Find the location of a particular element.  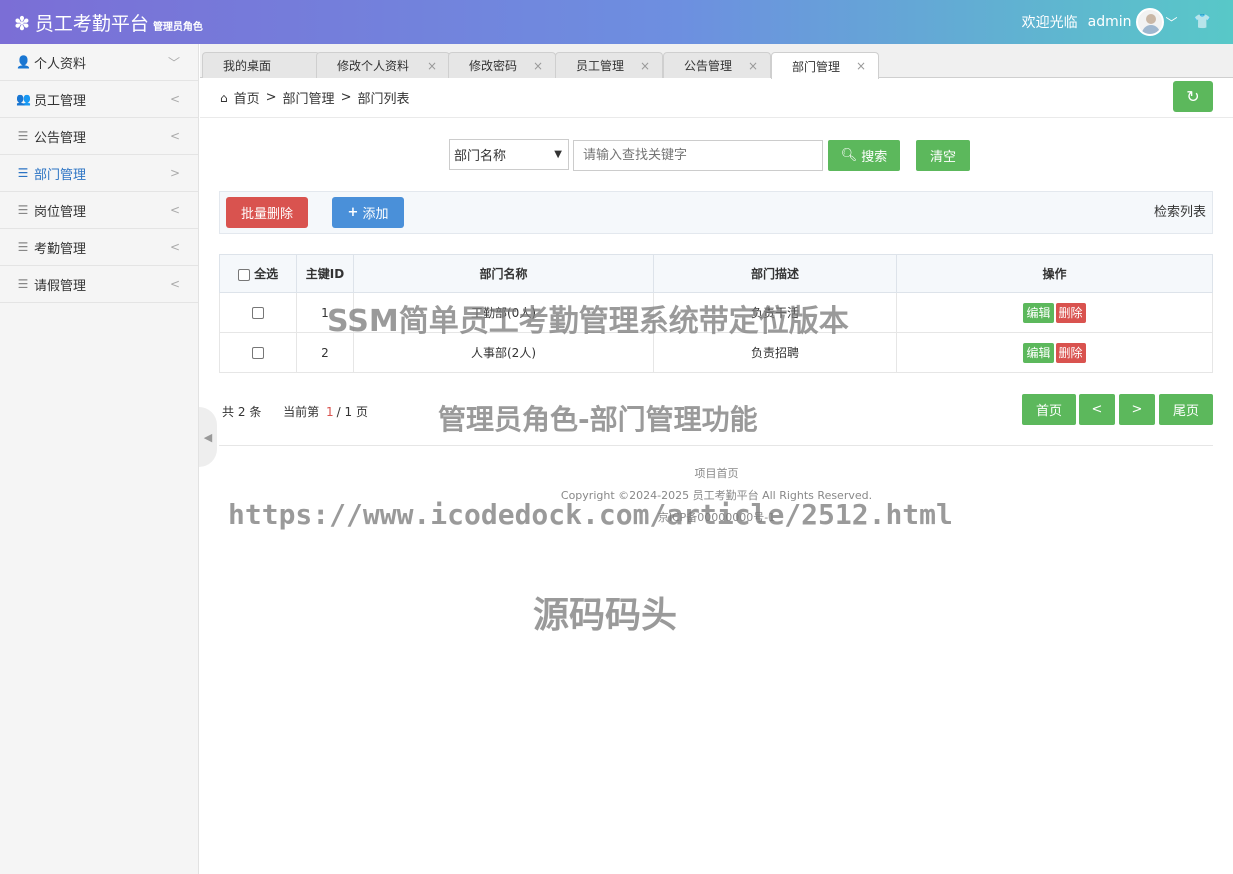

footer-home-link: 项目首页 is located at coordinates (716, 473).